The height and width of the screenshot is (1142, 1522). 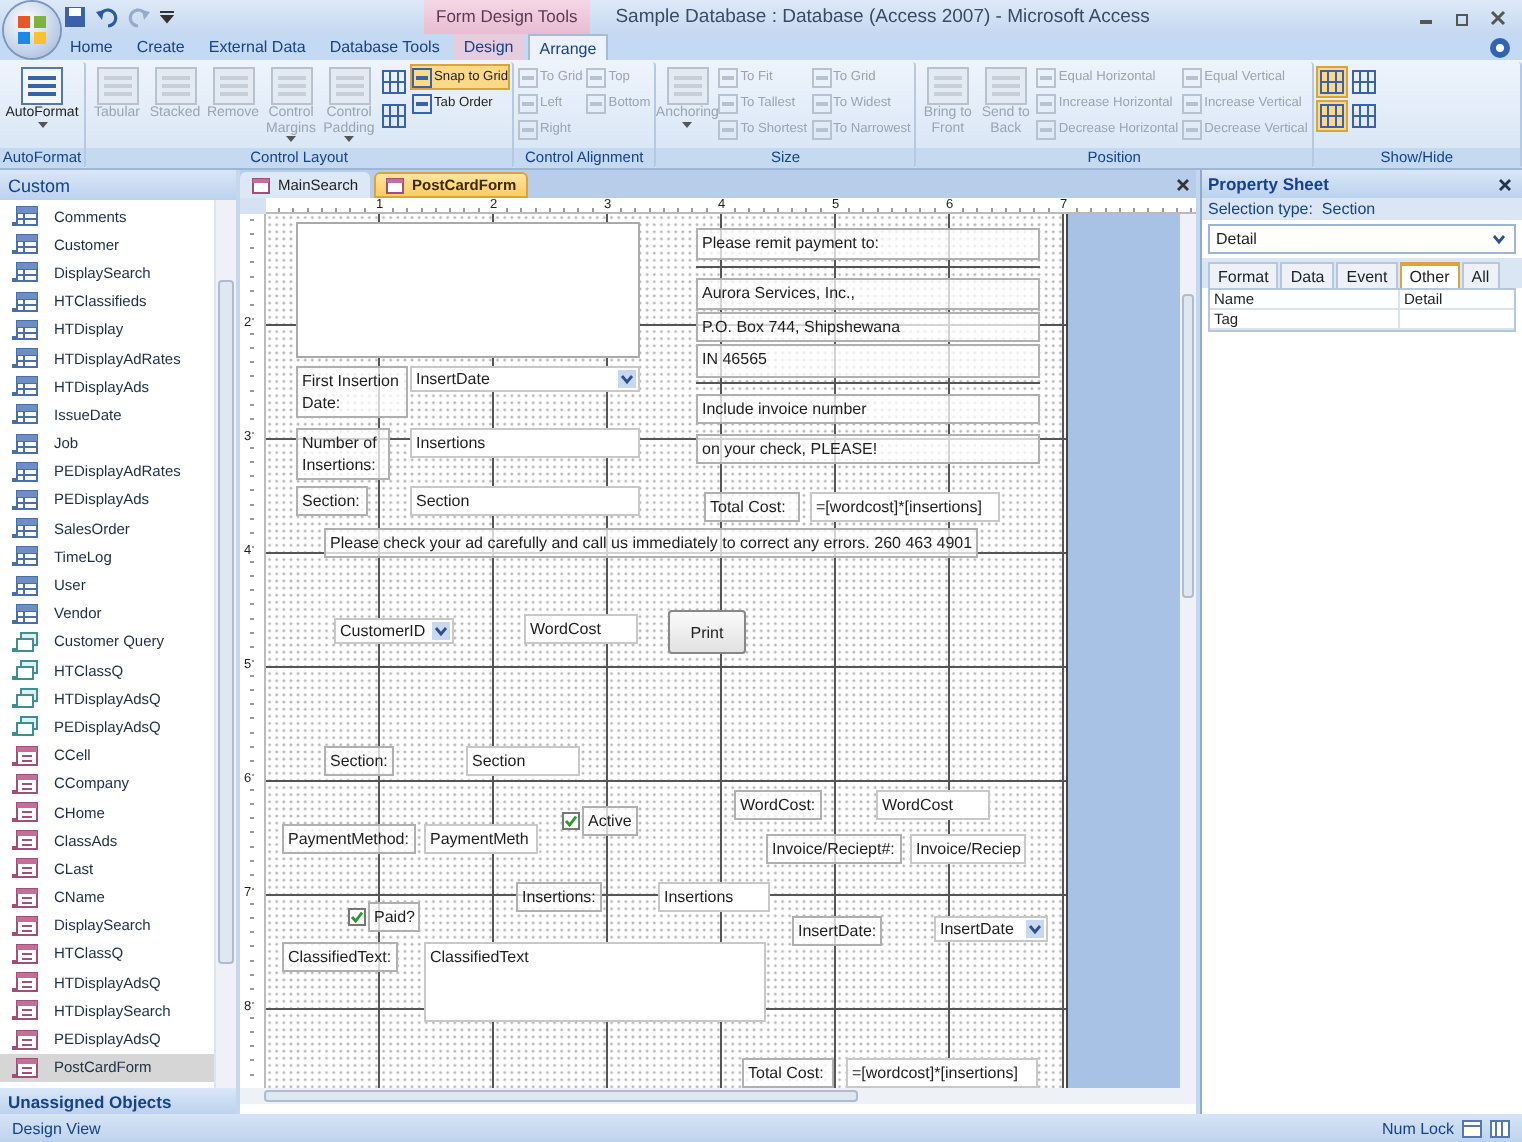 What do you see at coordinates (343, 454) in the screenshot?
I see `form-label: Number of Insertions:` at bounding box center [343, 454].